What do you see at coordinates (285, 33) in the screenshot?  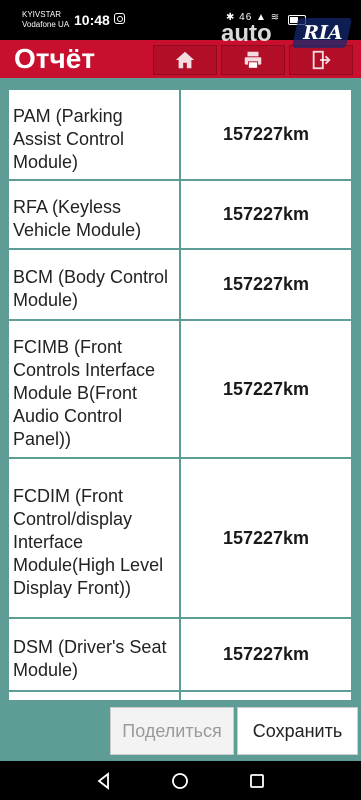 I see `autoria-watermark: auto RIA` at bounding box center [285, 33].